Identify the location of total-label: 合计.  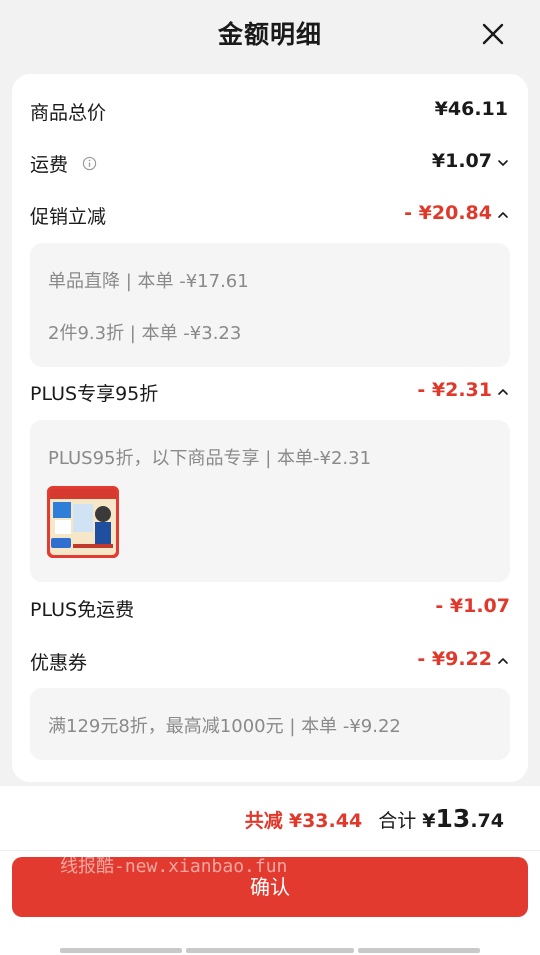
(397, 821).